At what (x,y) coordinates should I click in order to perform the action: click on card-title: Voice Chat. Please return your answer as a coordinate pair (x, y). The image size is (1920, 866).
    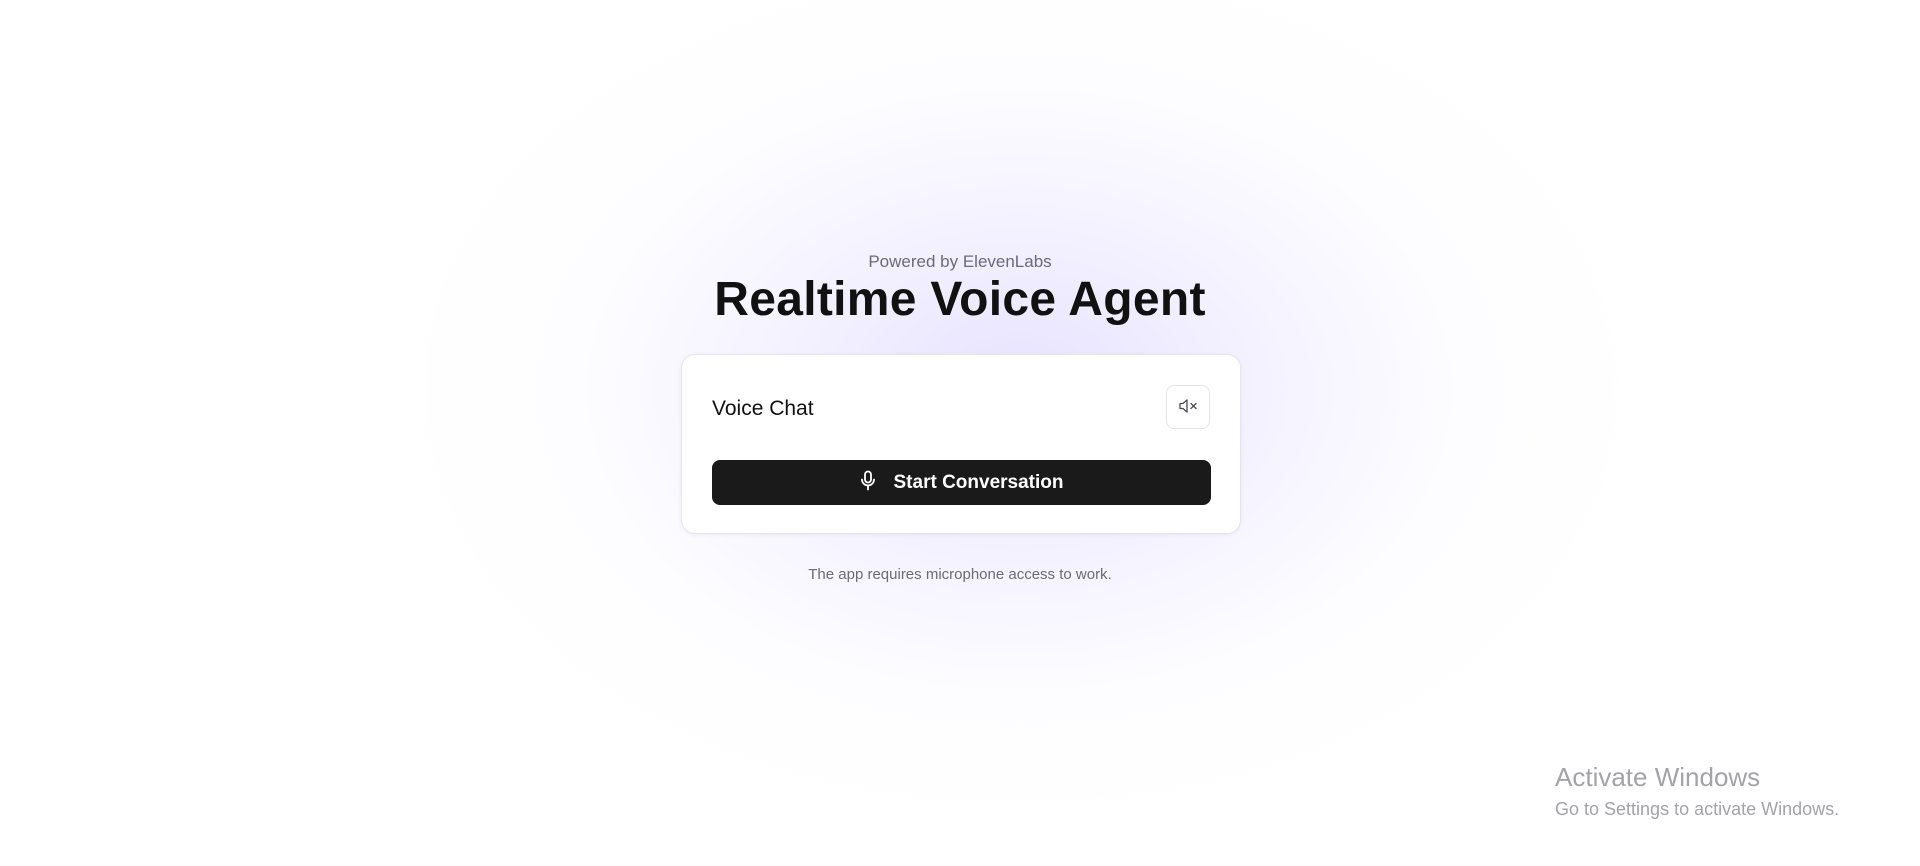
    Looking at the image, I should click on (763, 408).